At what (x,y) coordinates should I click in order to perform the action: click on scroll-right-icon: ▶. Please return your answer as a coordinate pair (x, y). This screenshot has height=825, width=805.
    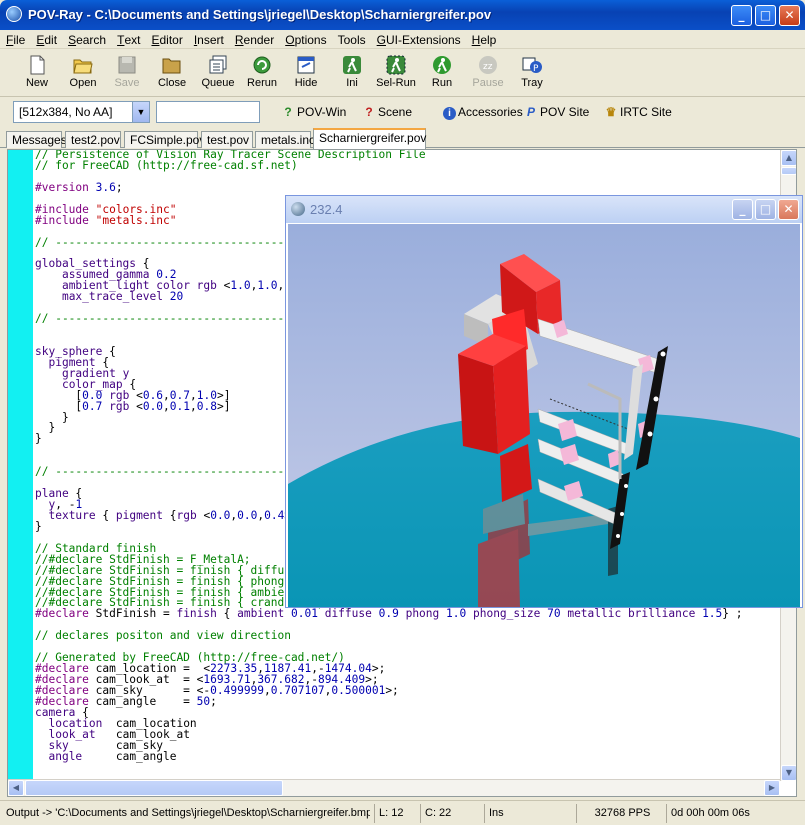
    Looking at the image, I should click on (772, 788).